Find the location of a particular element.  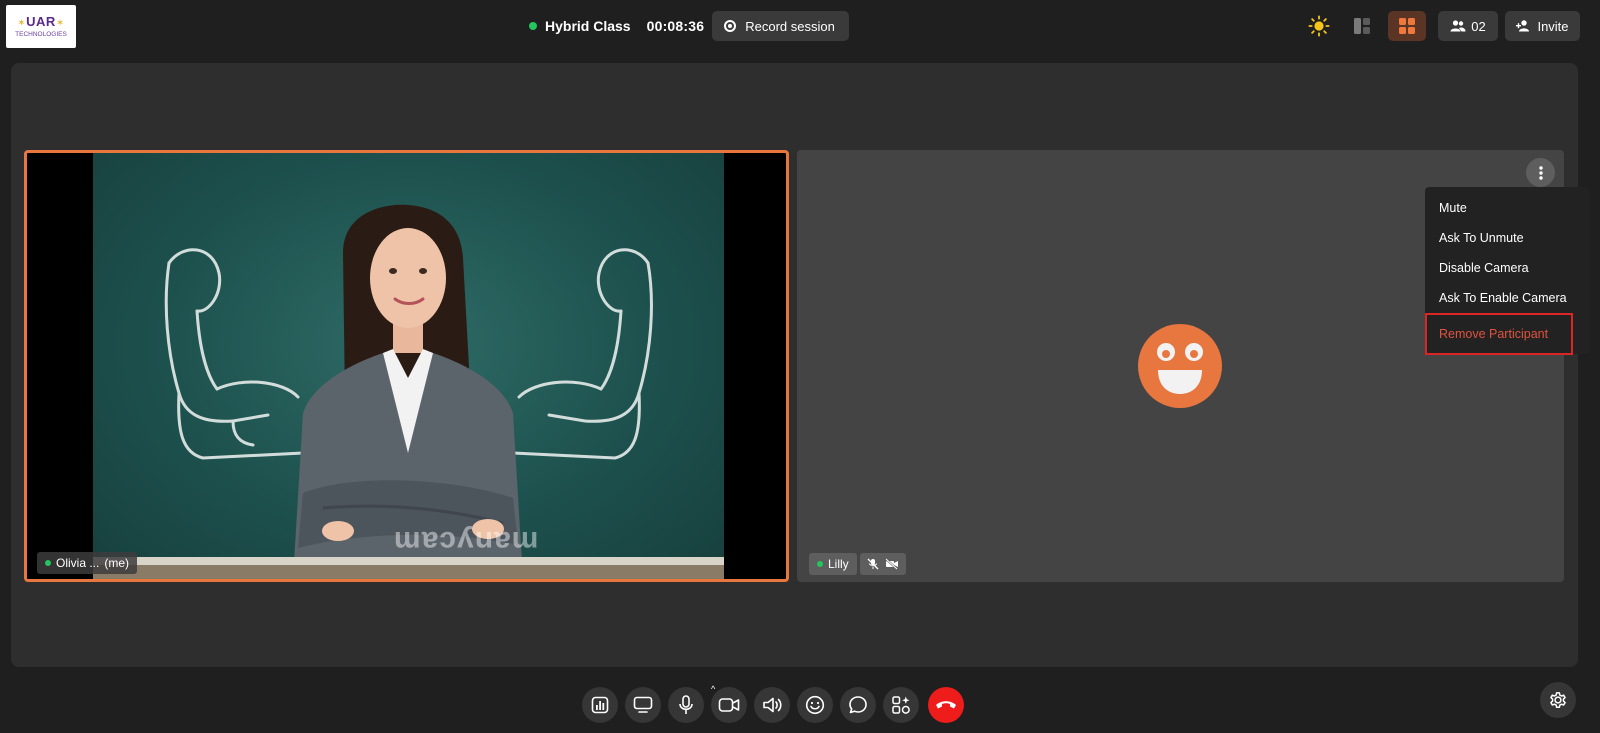

logo-main-text: UAR is located at coordinates (41, 21).